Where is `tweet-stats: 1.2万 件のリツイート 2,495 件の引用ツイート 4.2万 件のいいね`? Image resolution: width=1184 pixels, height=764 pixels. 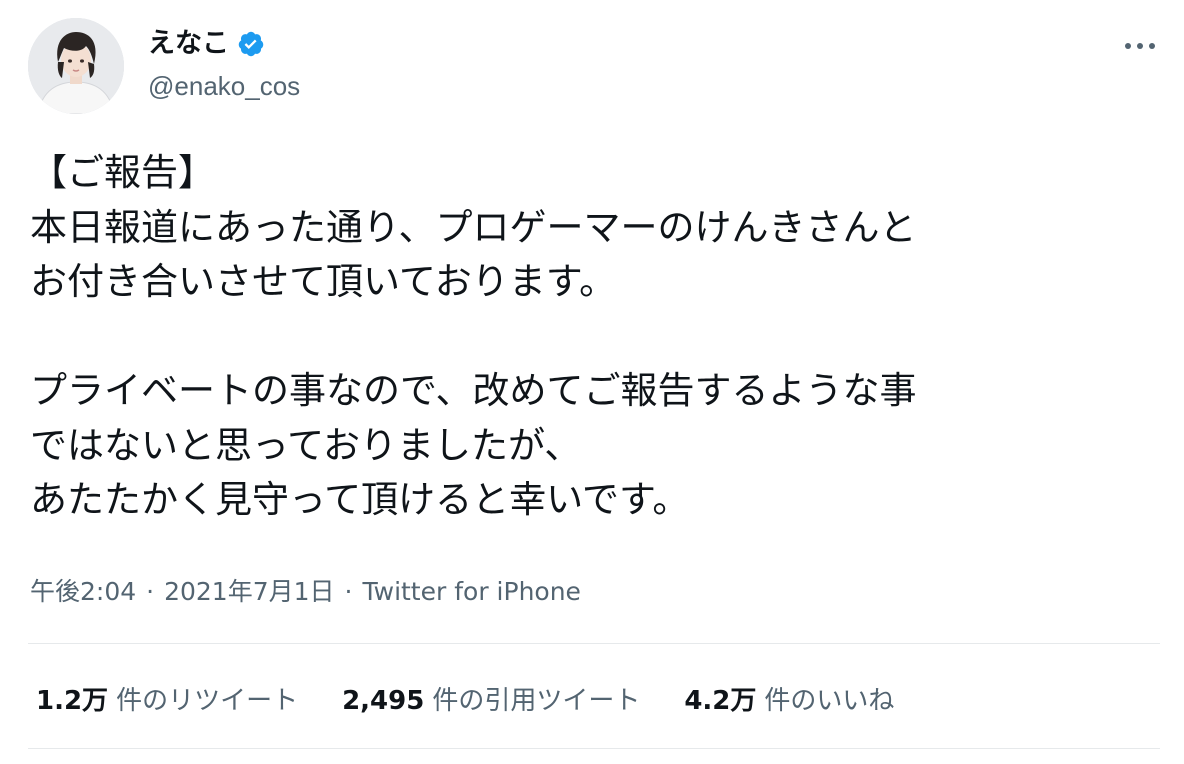
tweet-stats: 1.2万 件のリツイート 2,495 件の引用ツイート 4.2万 件のいいね is located at coordinates (487, 698).